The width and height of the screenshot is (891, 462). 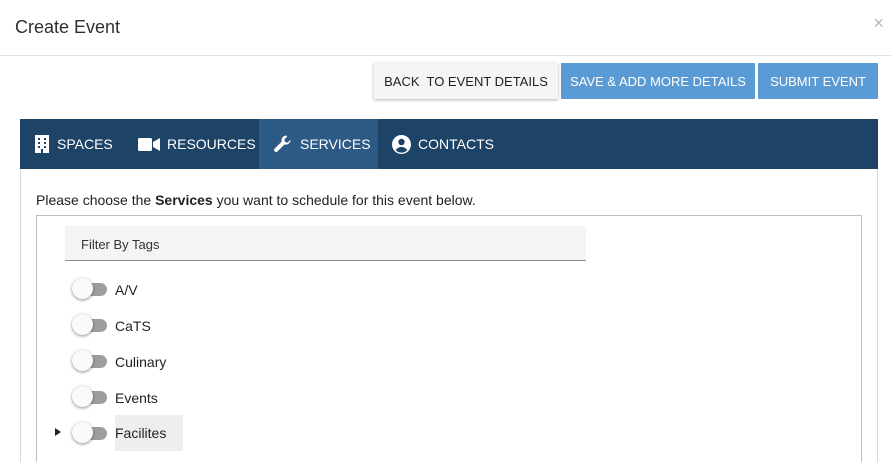 I want to click on tab-contacts: CONTACTS, so click(x=447, y=144).